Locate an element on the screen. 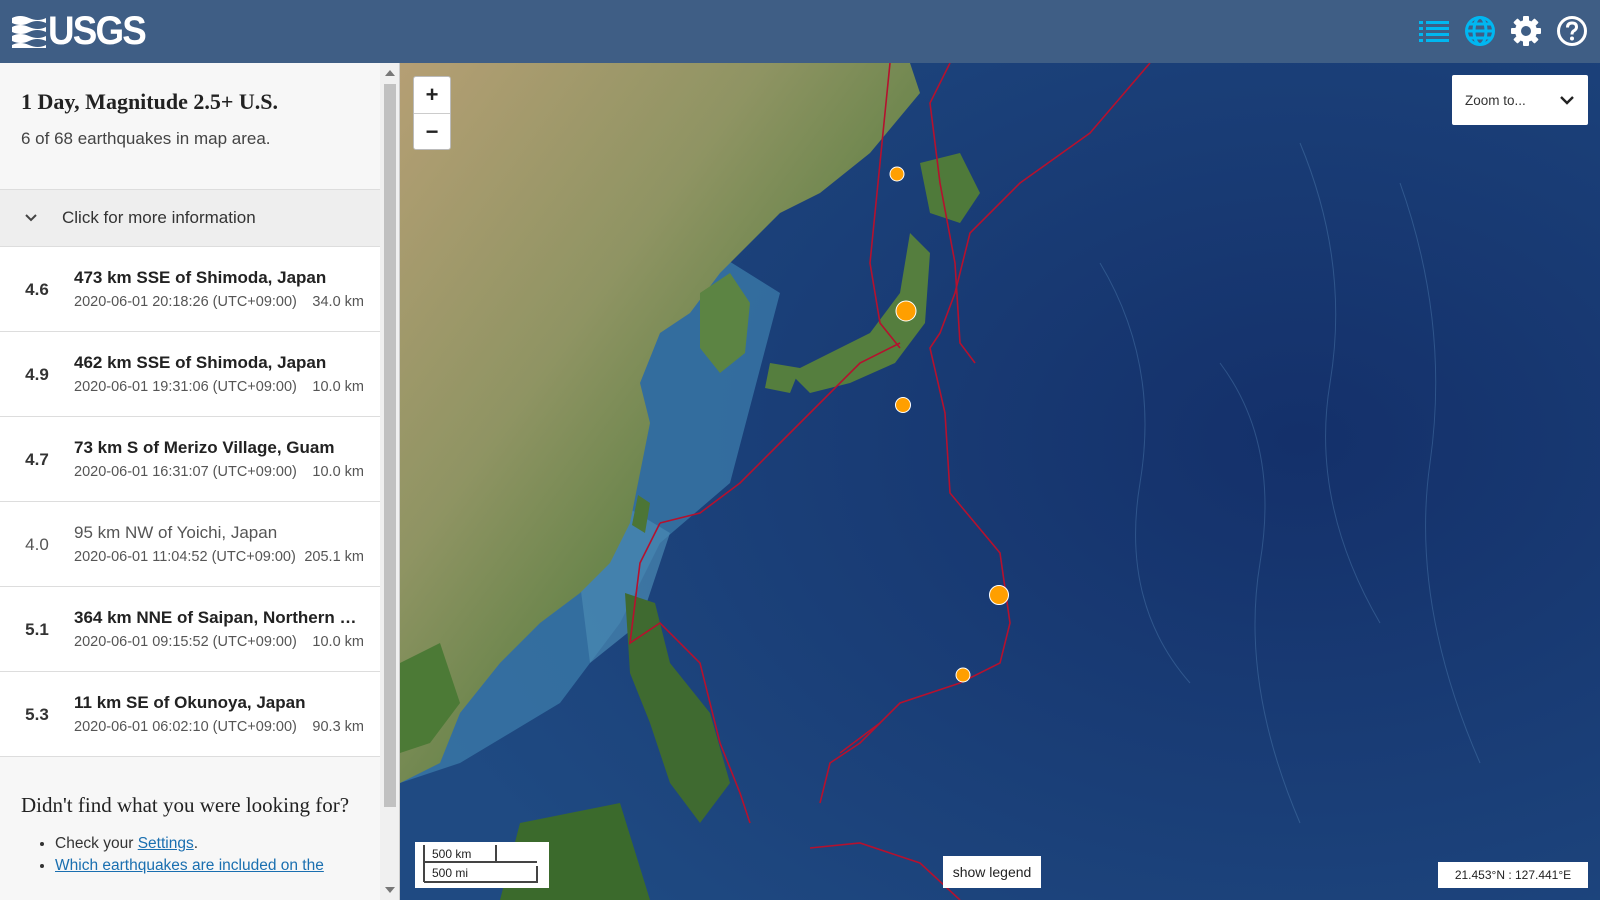 The height and width of the screenshot is (900, 1600). earthquake-place: 11 km SE of Okunoya, Japan is located at coordinates (190, 702).